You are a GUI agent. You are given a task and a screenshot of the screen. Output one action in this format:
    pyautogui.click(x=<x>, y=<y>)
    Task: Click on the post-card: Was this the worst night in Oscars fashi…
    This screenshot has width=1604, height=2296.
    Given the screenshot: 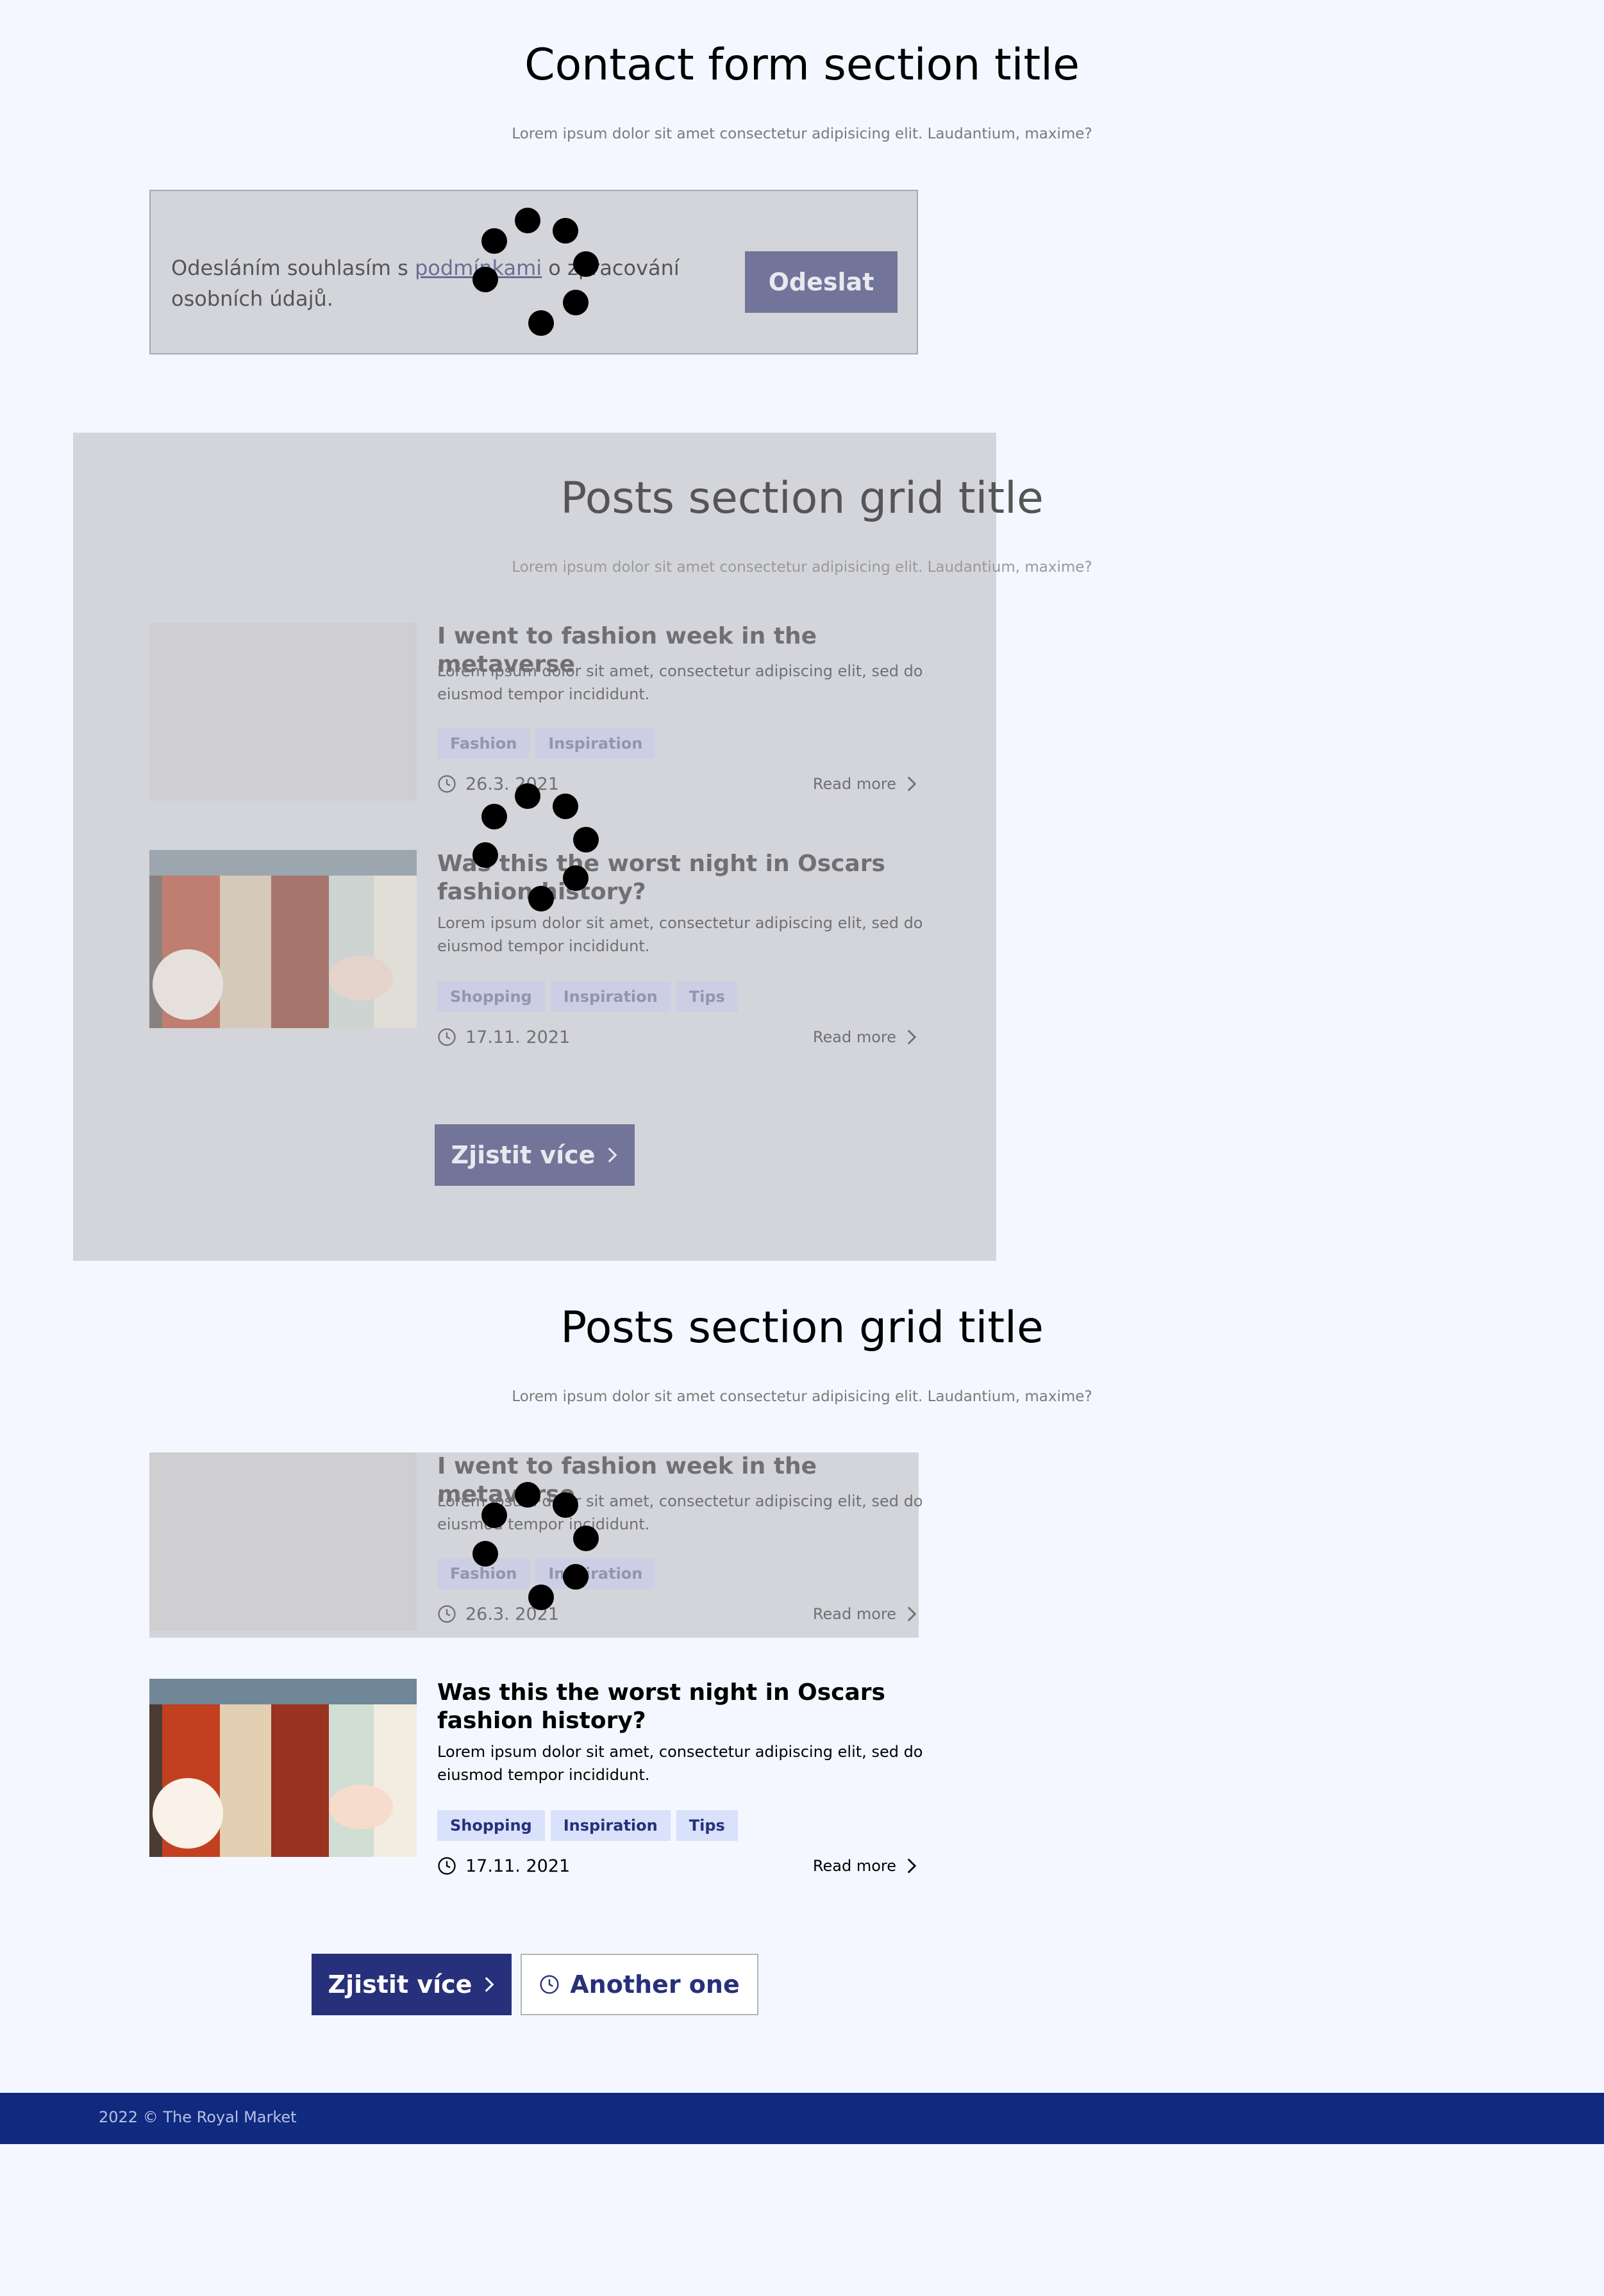 What is the action you would take?
    pyautogui.click(x=536, y=1777)
    